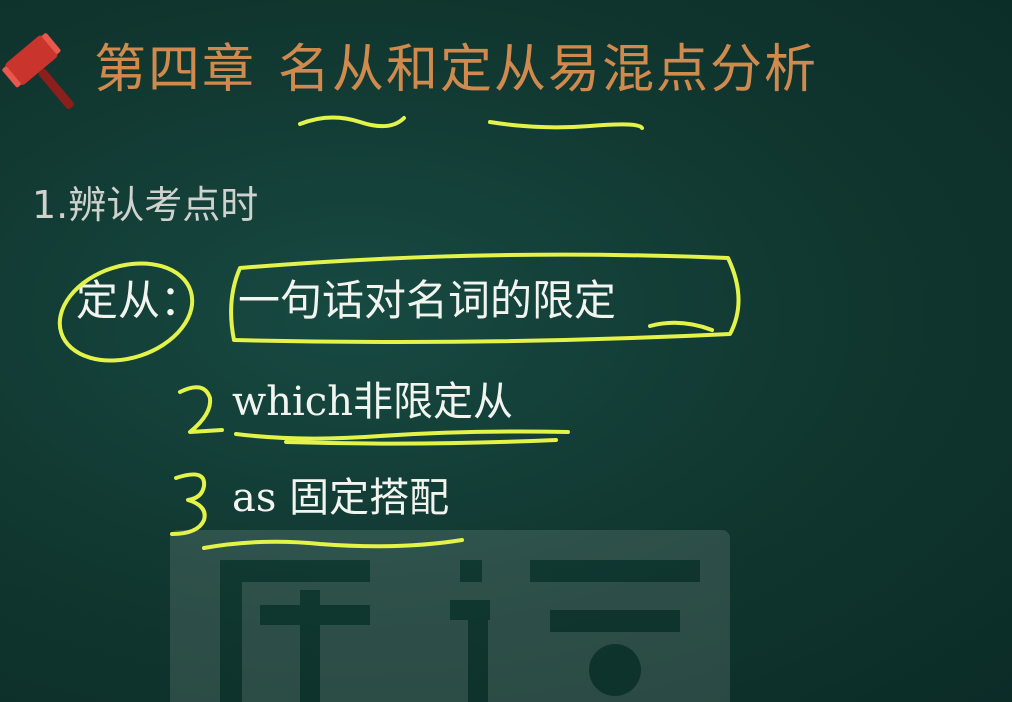 This screenshot has width=1012, height=702. Describe the element at coordinates (145, 205) in the screenshot. I see `section-heading: 1.辨认考点时` at that location.